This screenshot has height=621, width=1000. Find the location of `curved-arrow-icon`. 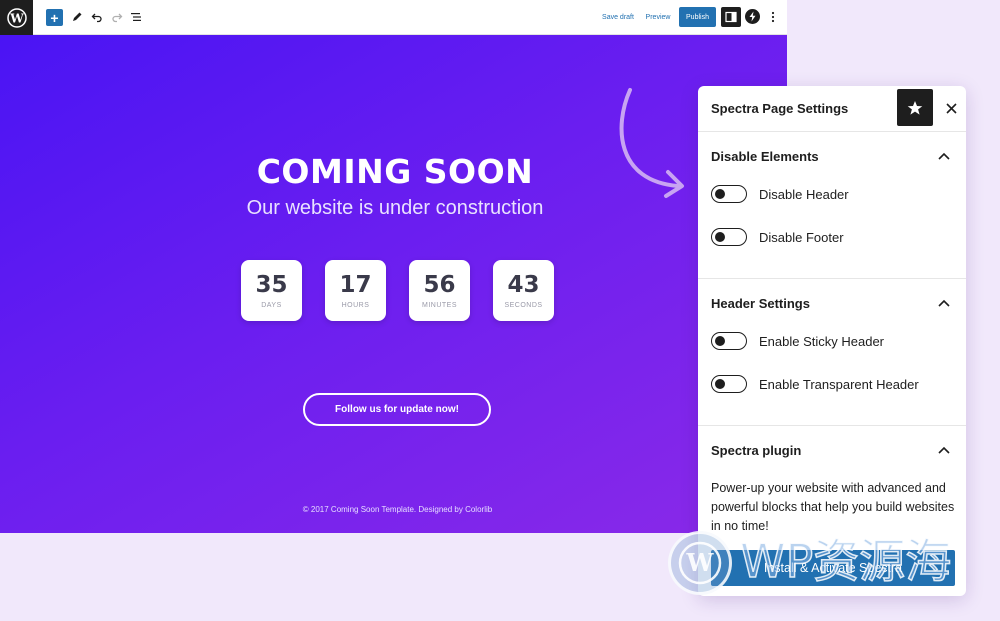

curved-arrow-icon is located at coordinates (651, 143).